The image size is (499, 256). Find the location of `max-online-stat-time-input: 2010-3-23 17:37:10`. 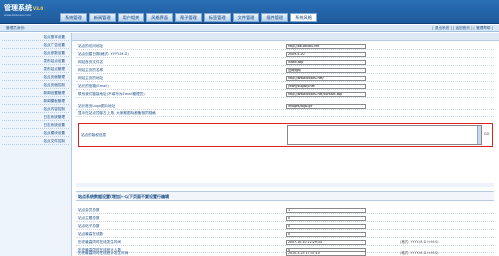

max-online-stat-time-input: 2010-3-23 17:37:10 is located at coordinates (326, 253).